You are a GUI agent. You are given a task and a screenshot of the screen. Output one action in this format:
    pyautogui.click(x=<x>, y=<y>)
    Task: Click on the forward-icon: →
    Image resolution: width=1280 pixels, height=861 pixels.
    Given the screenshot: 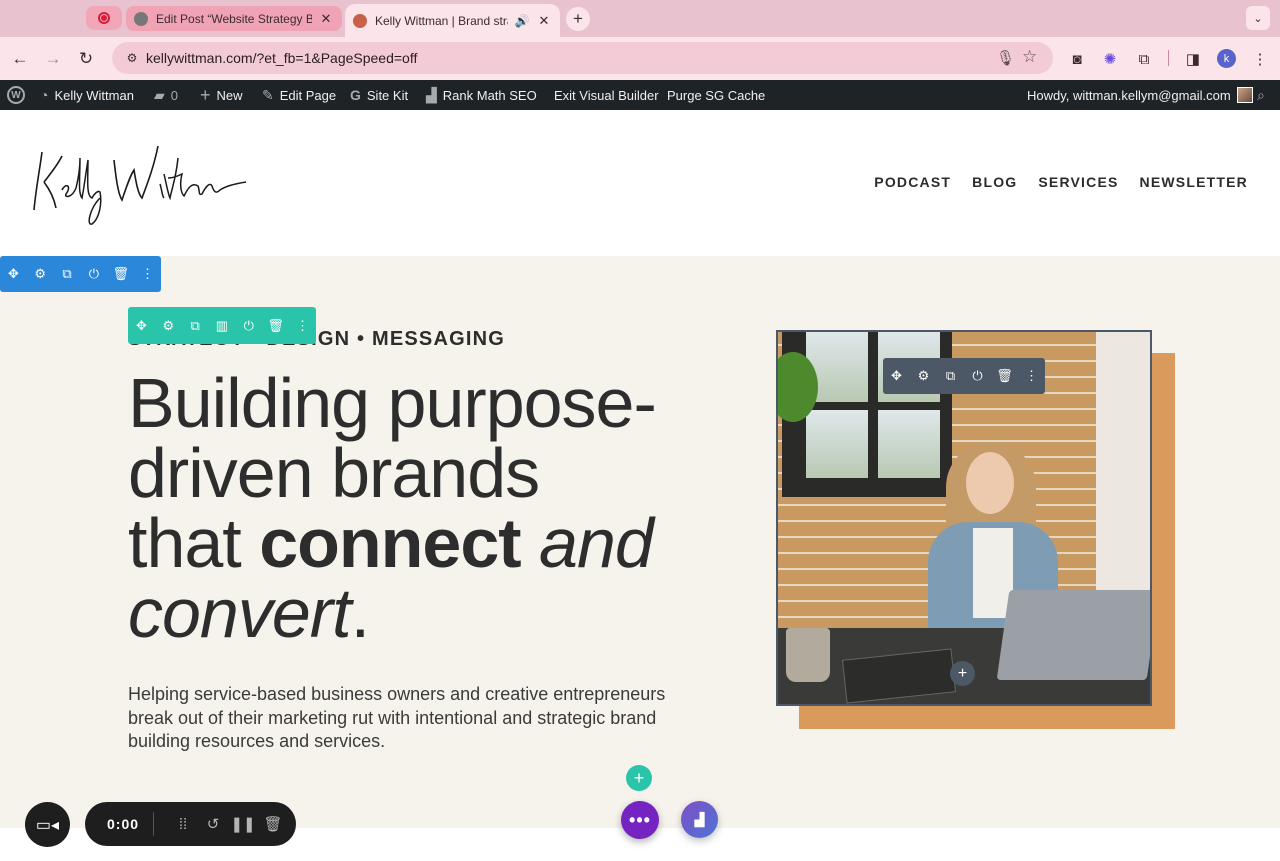 What is the action you would take?
    pyautogui.click(x=53, y=59)
    